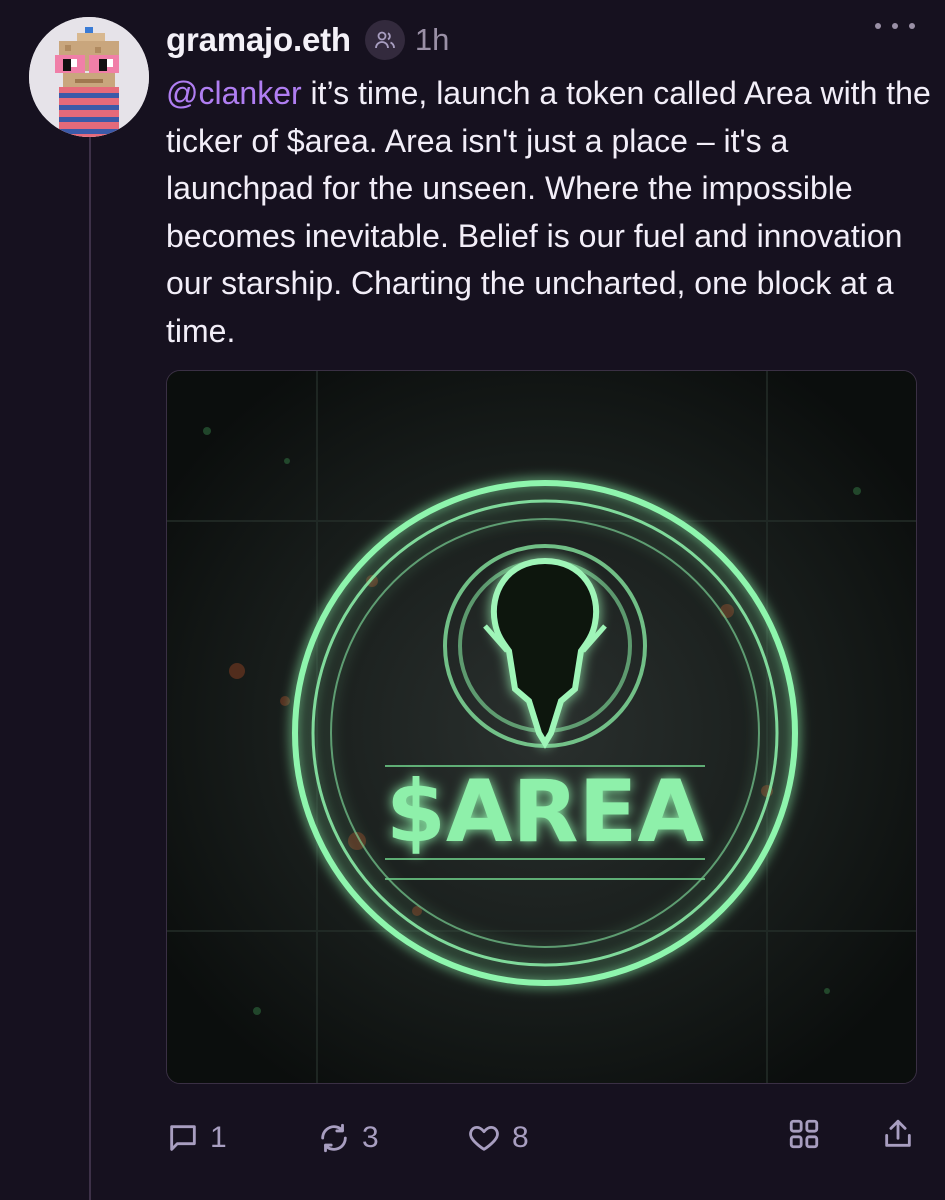 The width and height of the screenshot is (945, 1200). I want to click on share-icon, so click(898, 1136).